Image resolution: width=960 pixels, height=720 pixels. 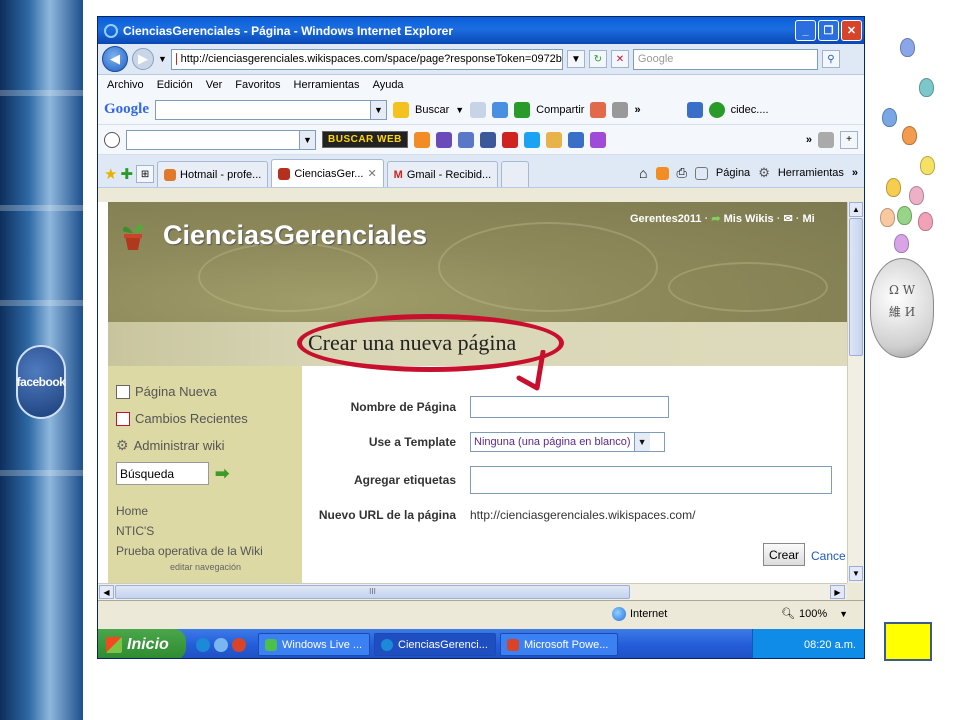 What do you see at coordinates (553, 139) in the screenshot?
I see `games-icon` at bounding box center [553, 139].